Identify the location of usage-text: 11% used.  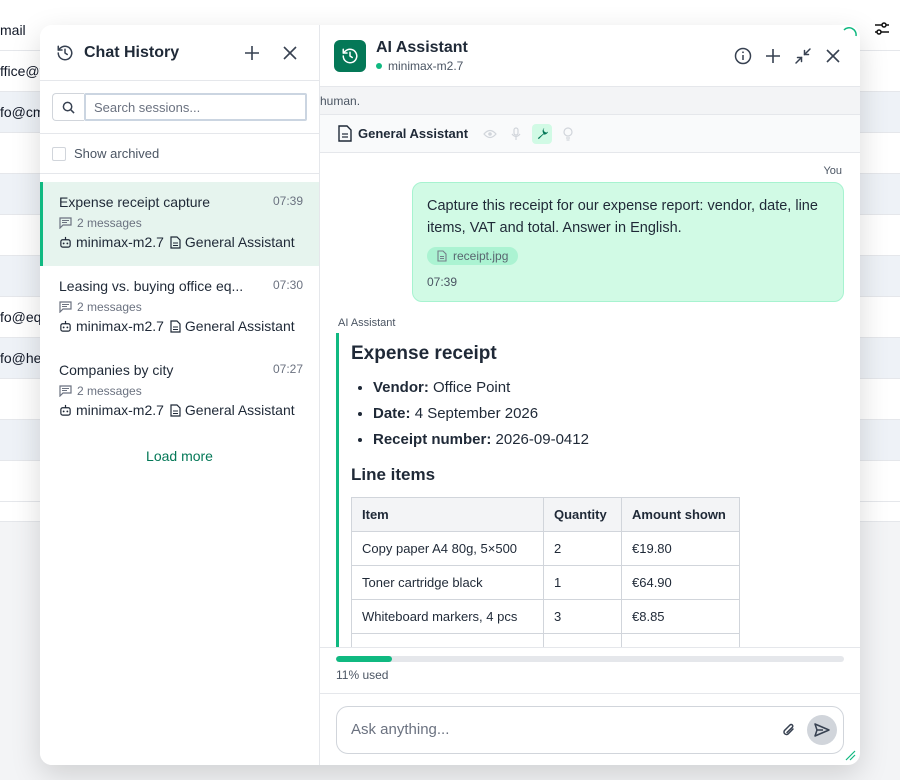
(362, 675).